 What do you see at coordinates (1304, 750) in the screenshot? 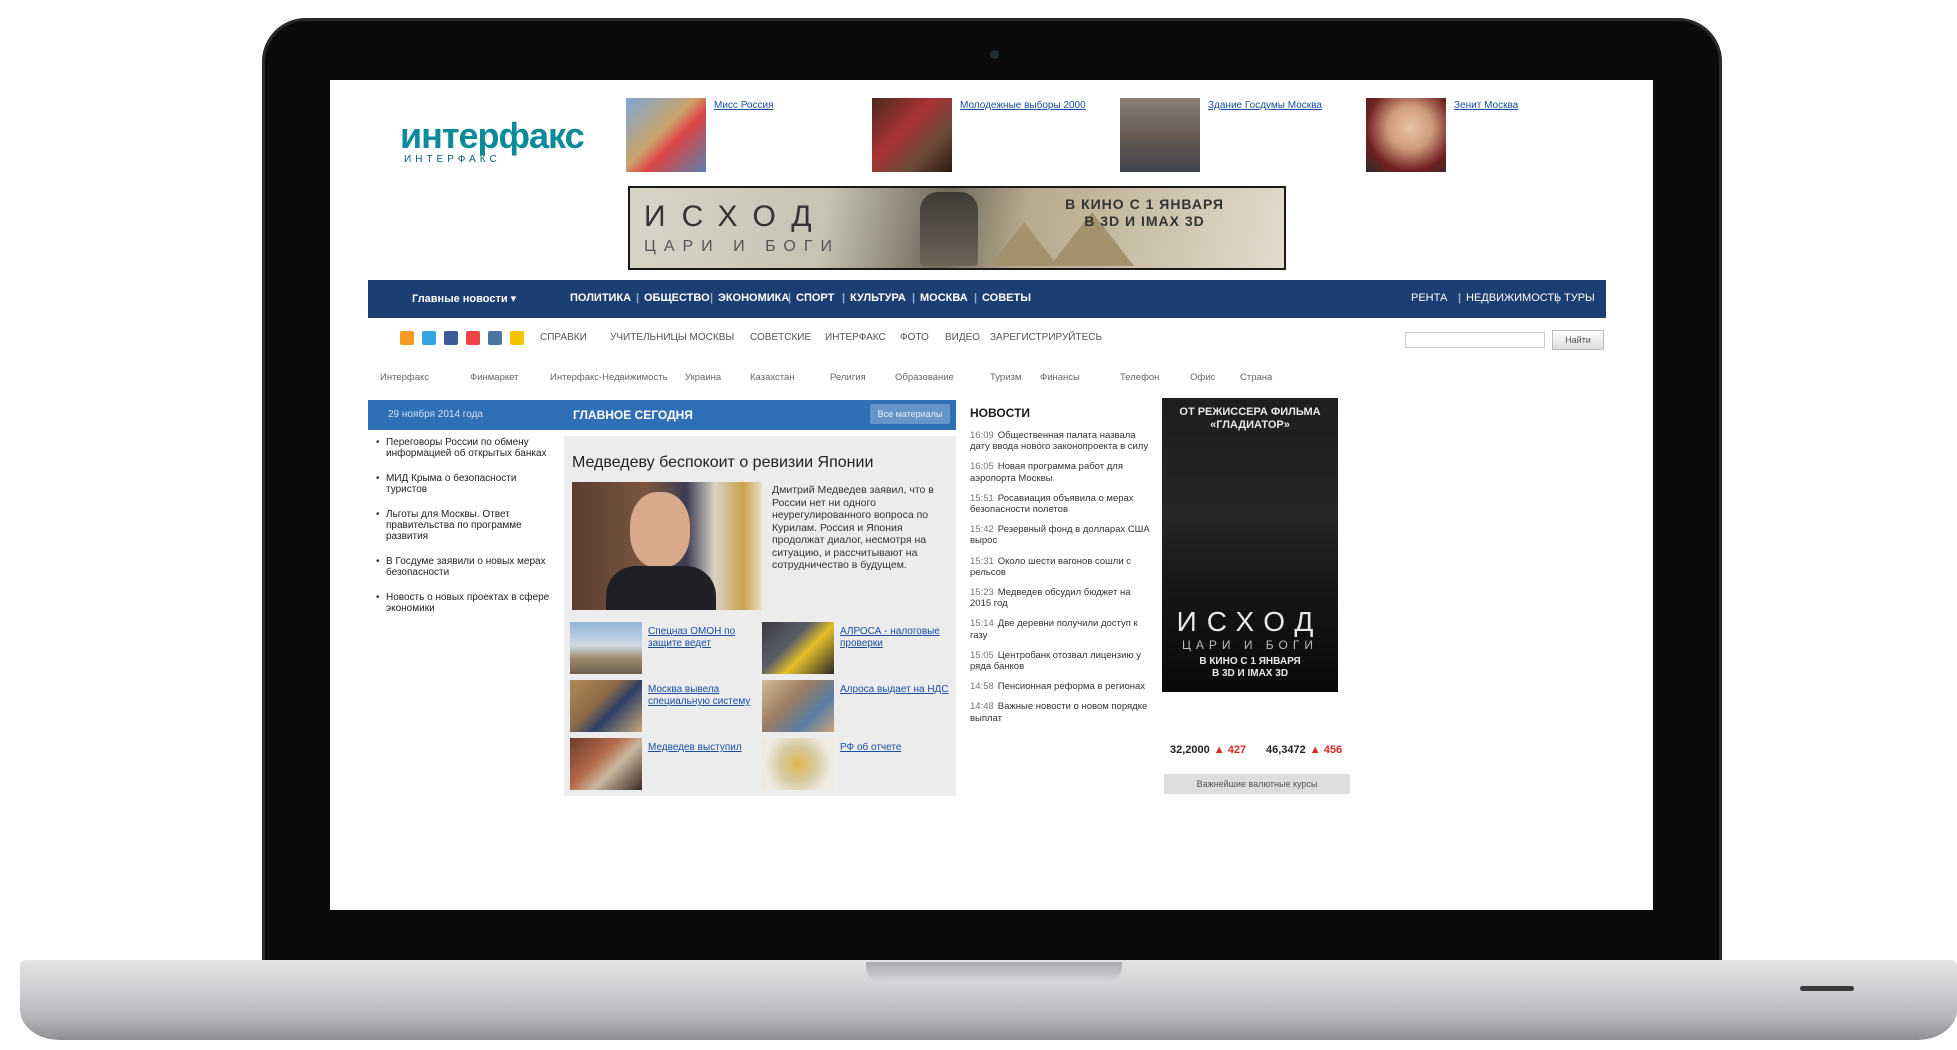
I see `ticker-item: 46,3472 ▲ 456` at bounding box center [1304, 750].